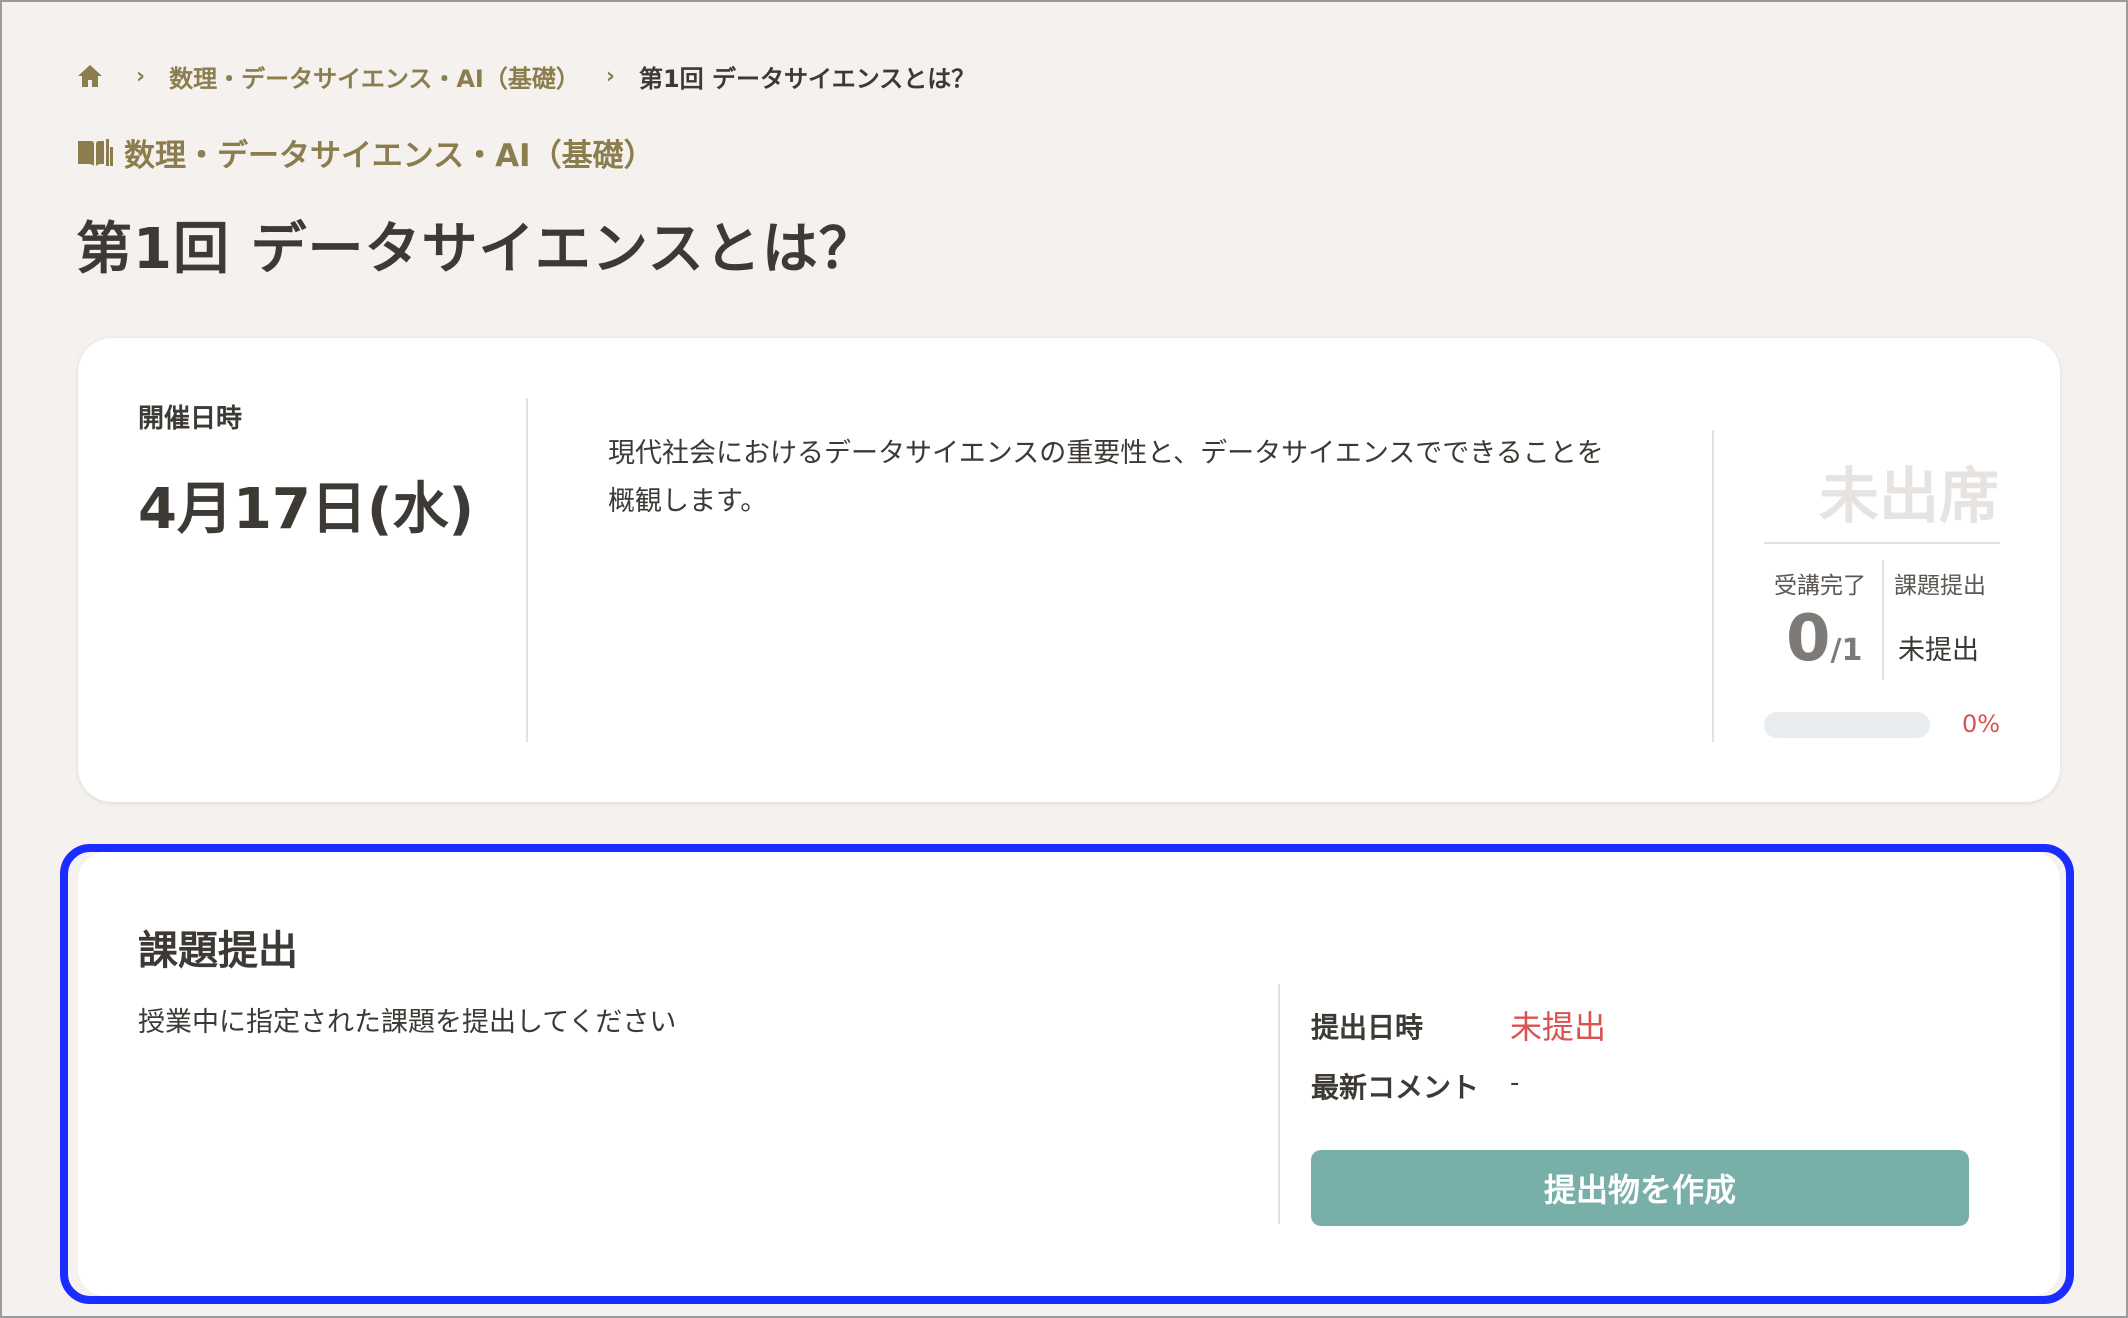  I want to click on page-title: 第1回 データサイエンスとは？, so click(476, 249).